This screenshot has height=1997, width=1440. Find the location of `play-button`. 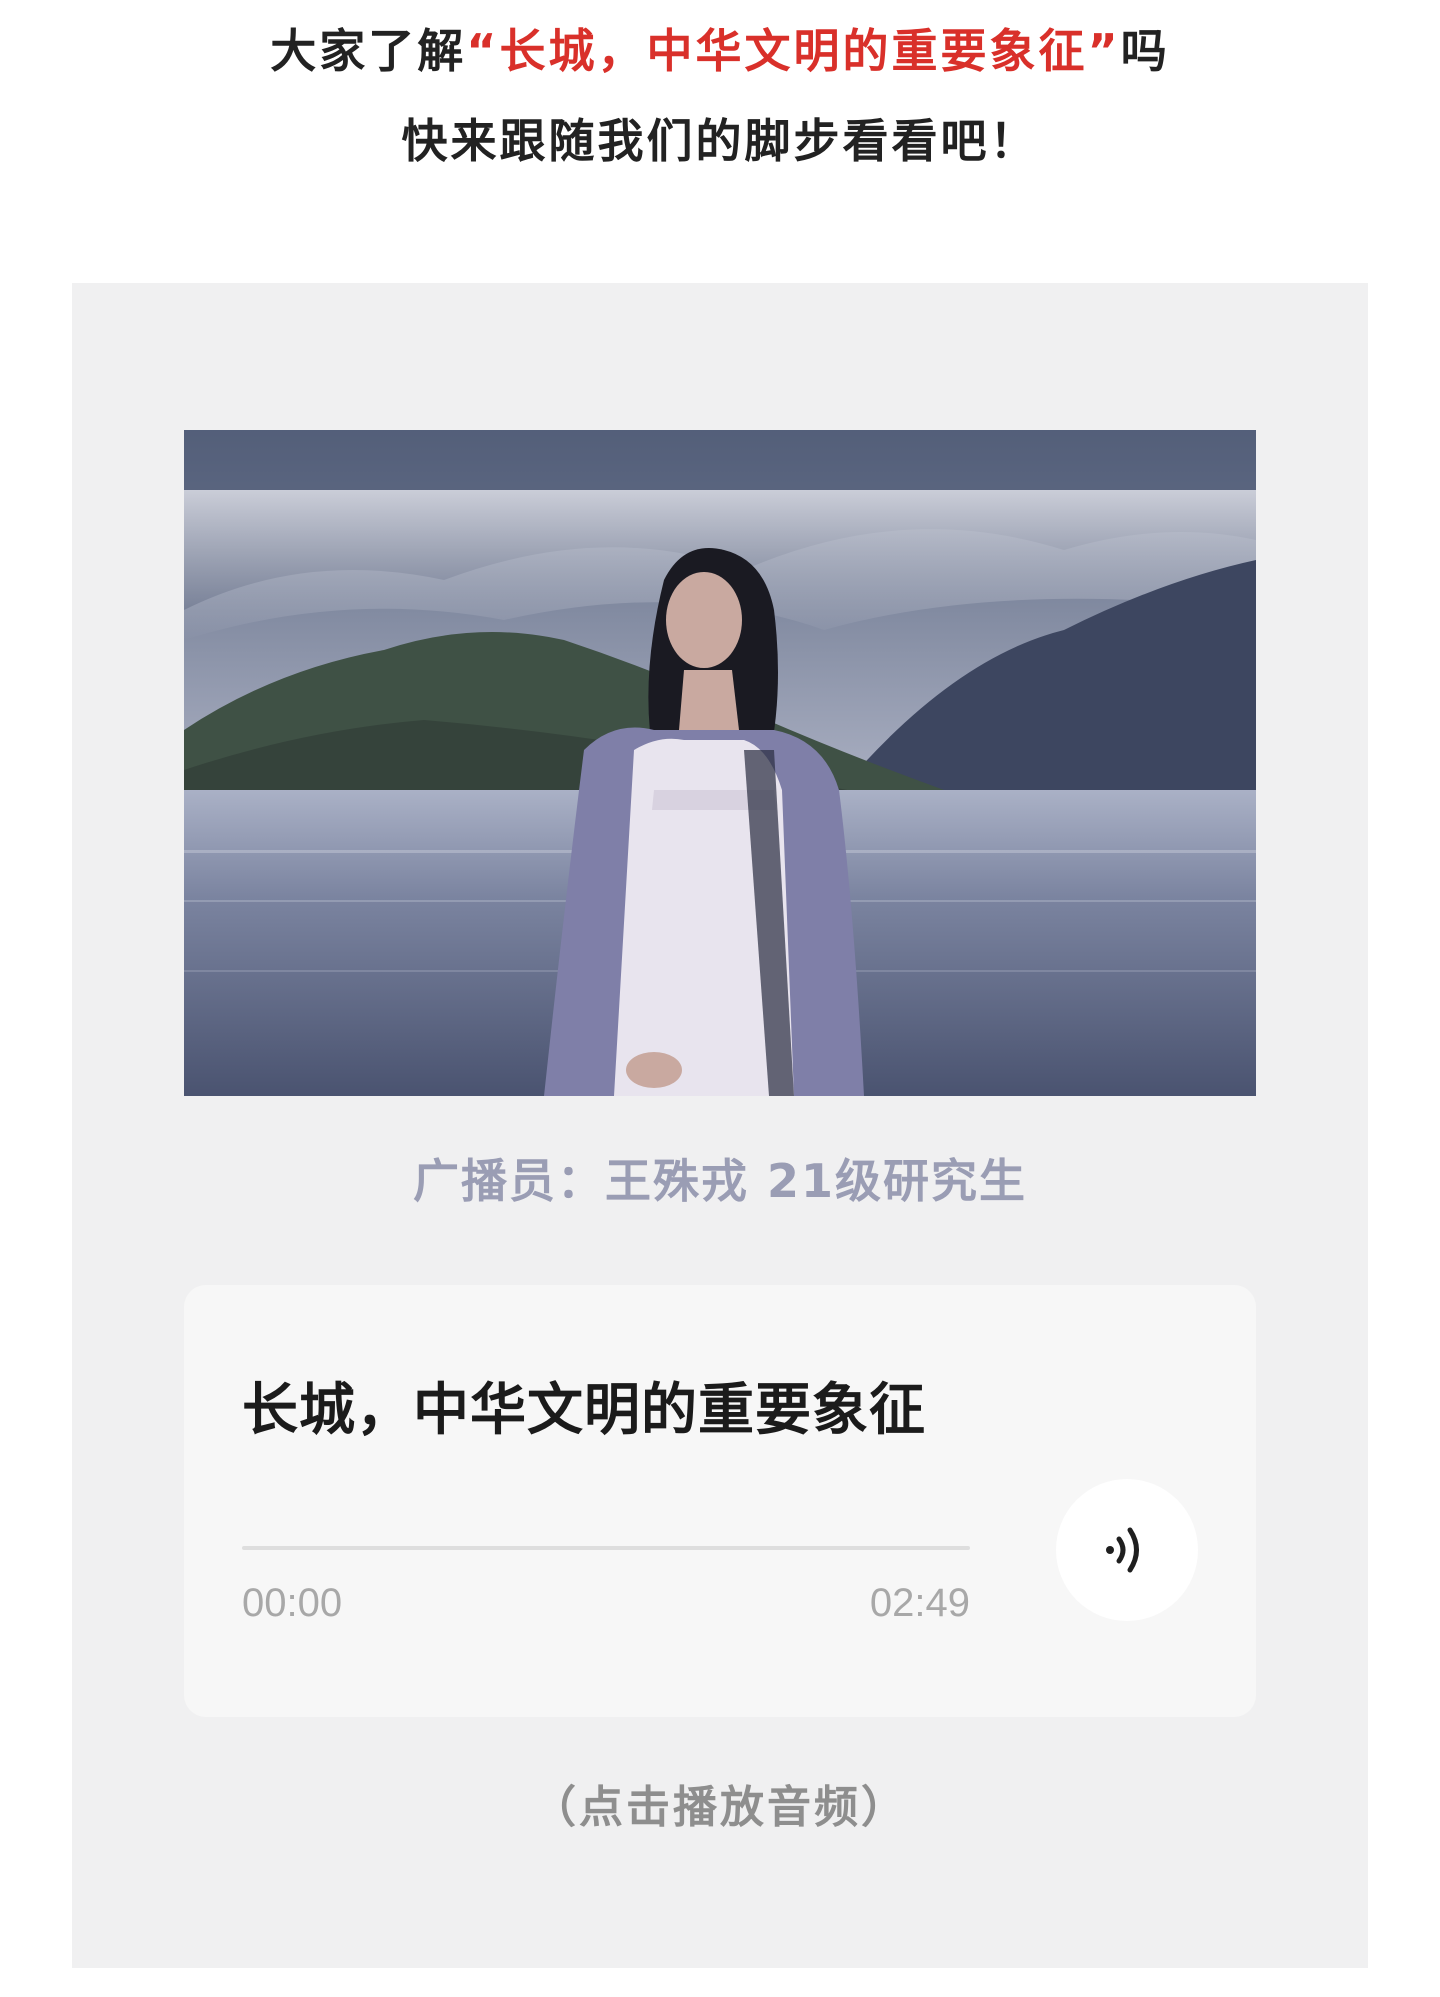

play-button is located at coordinates (1127, 1550).